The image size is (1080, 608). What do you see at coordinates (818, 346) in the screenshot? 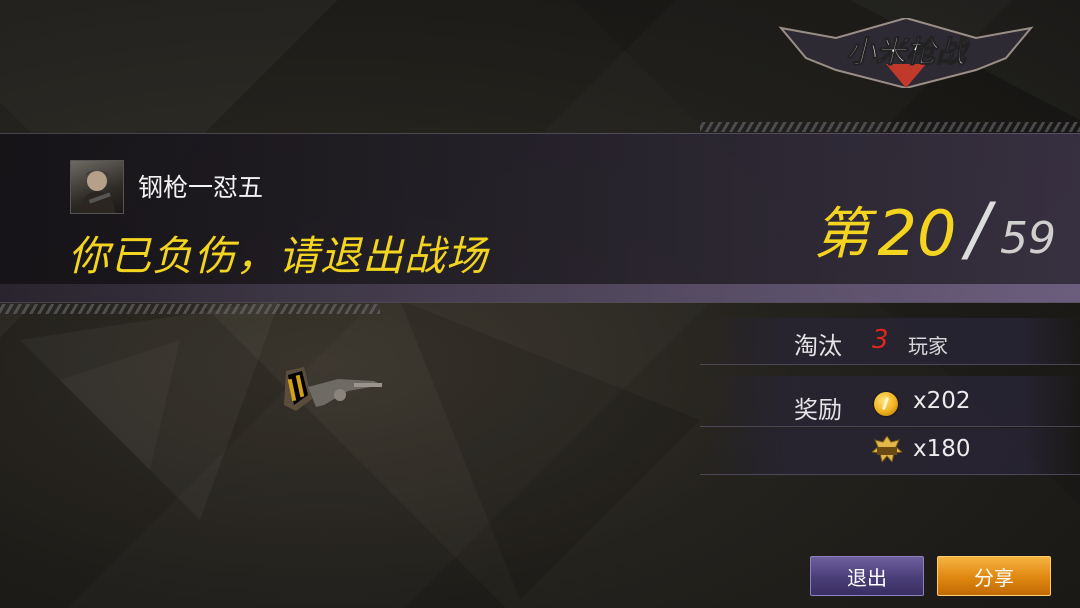
I see `eliminations-label: 淘汰` at bounding box center [818, 346].